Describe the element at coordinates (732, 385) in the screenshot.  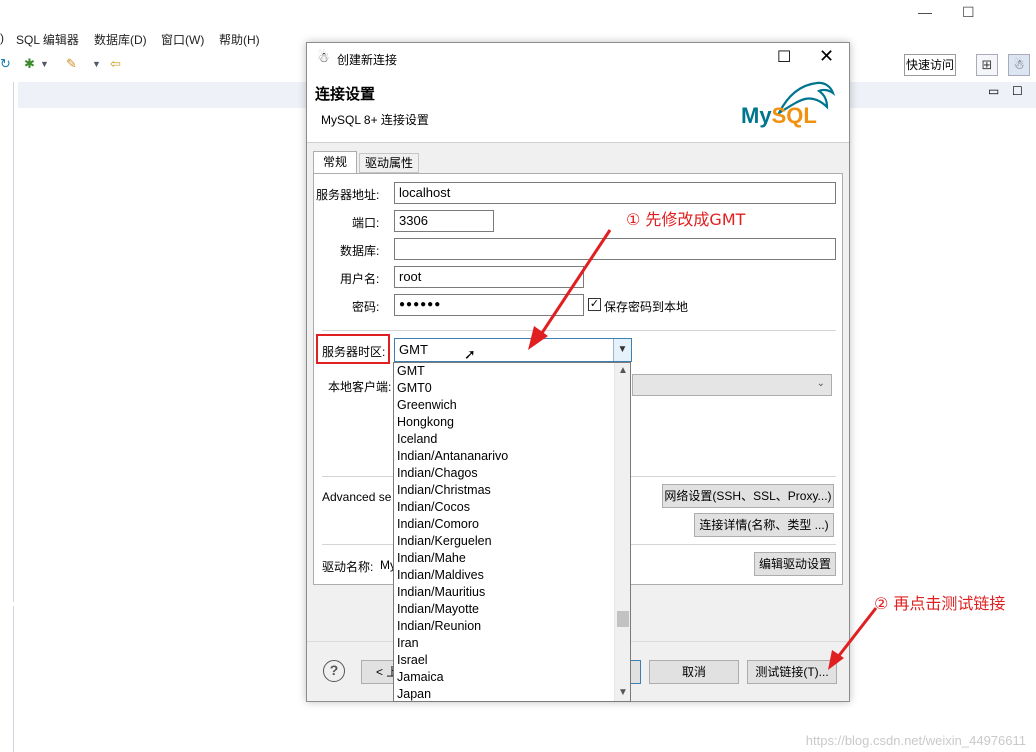
I see `local-client-combo: ⌄` at that location.